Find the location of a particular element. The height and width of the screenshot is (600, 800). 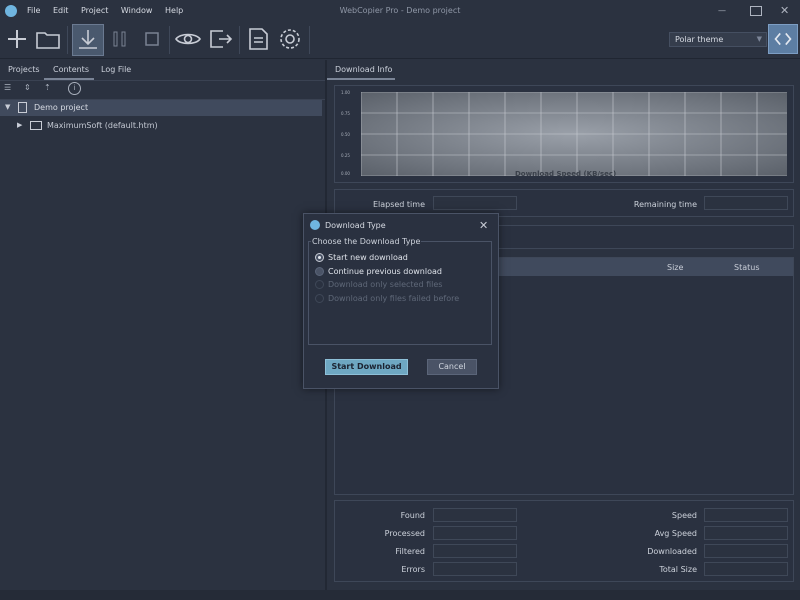

collapsed-arrow-icon: ▶ is located at coordinates (20, 125).